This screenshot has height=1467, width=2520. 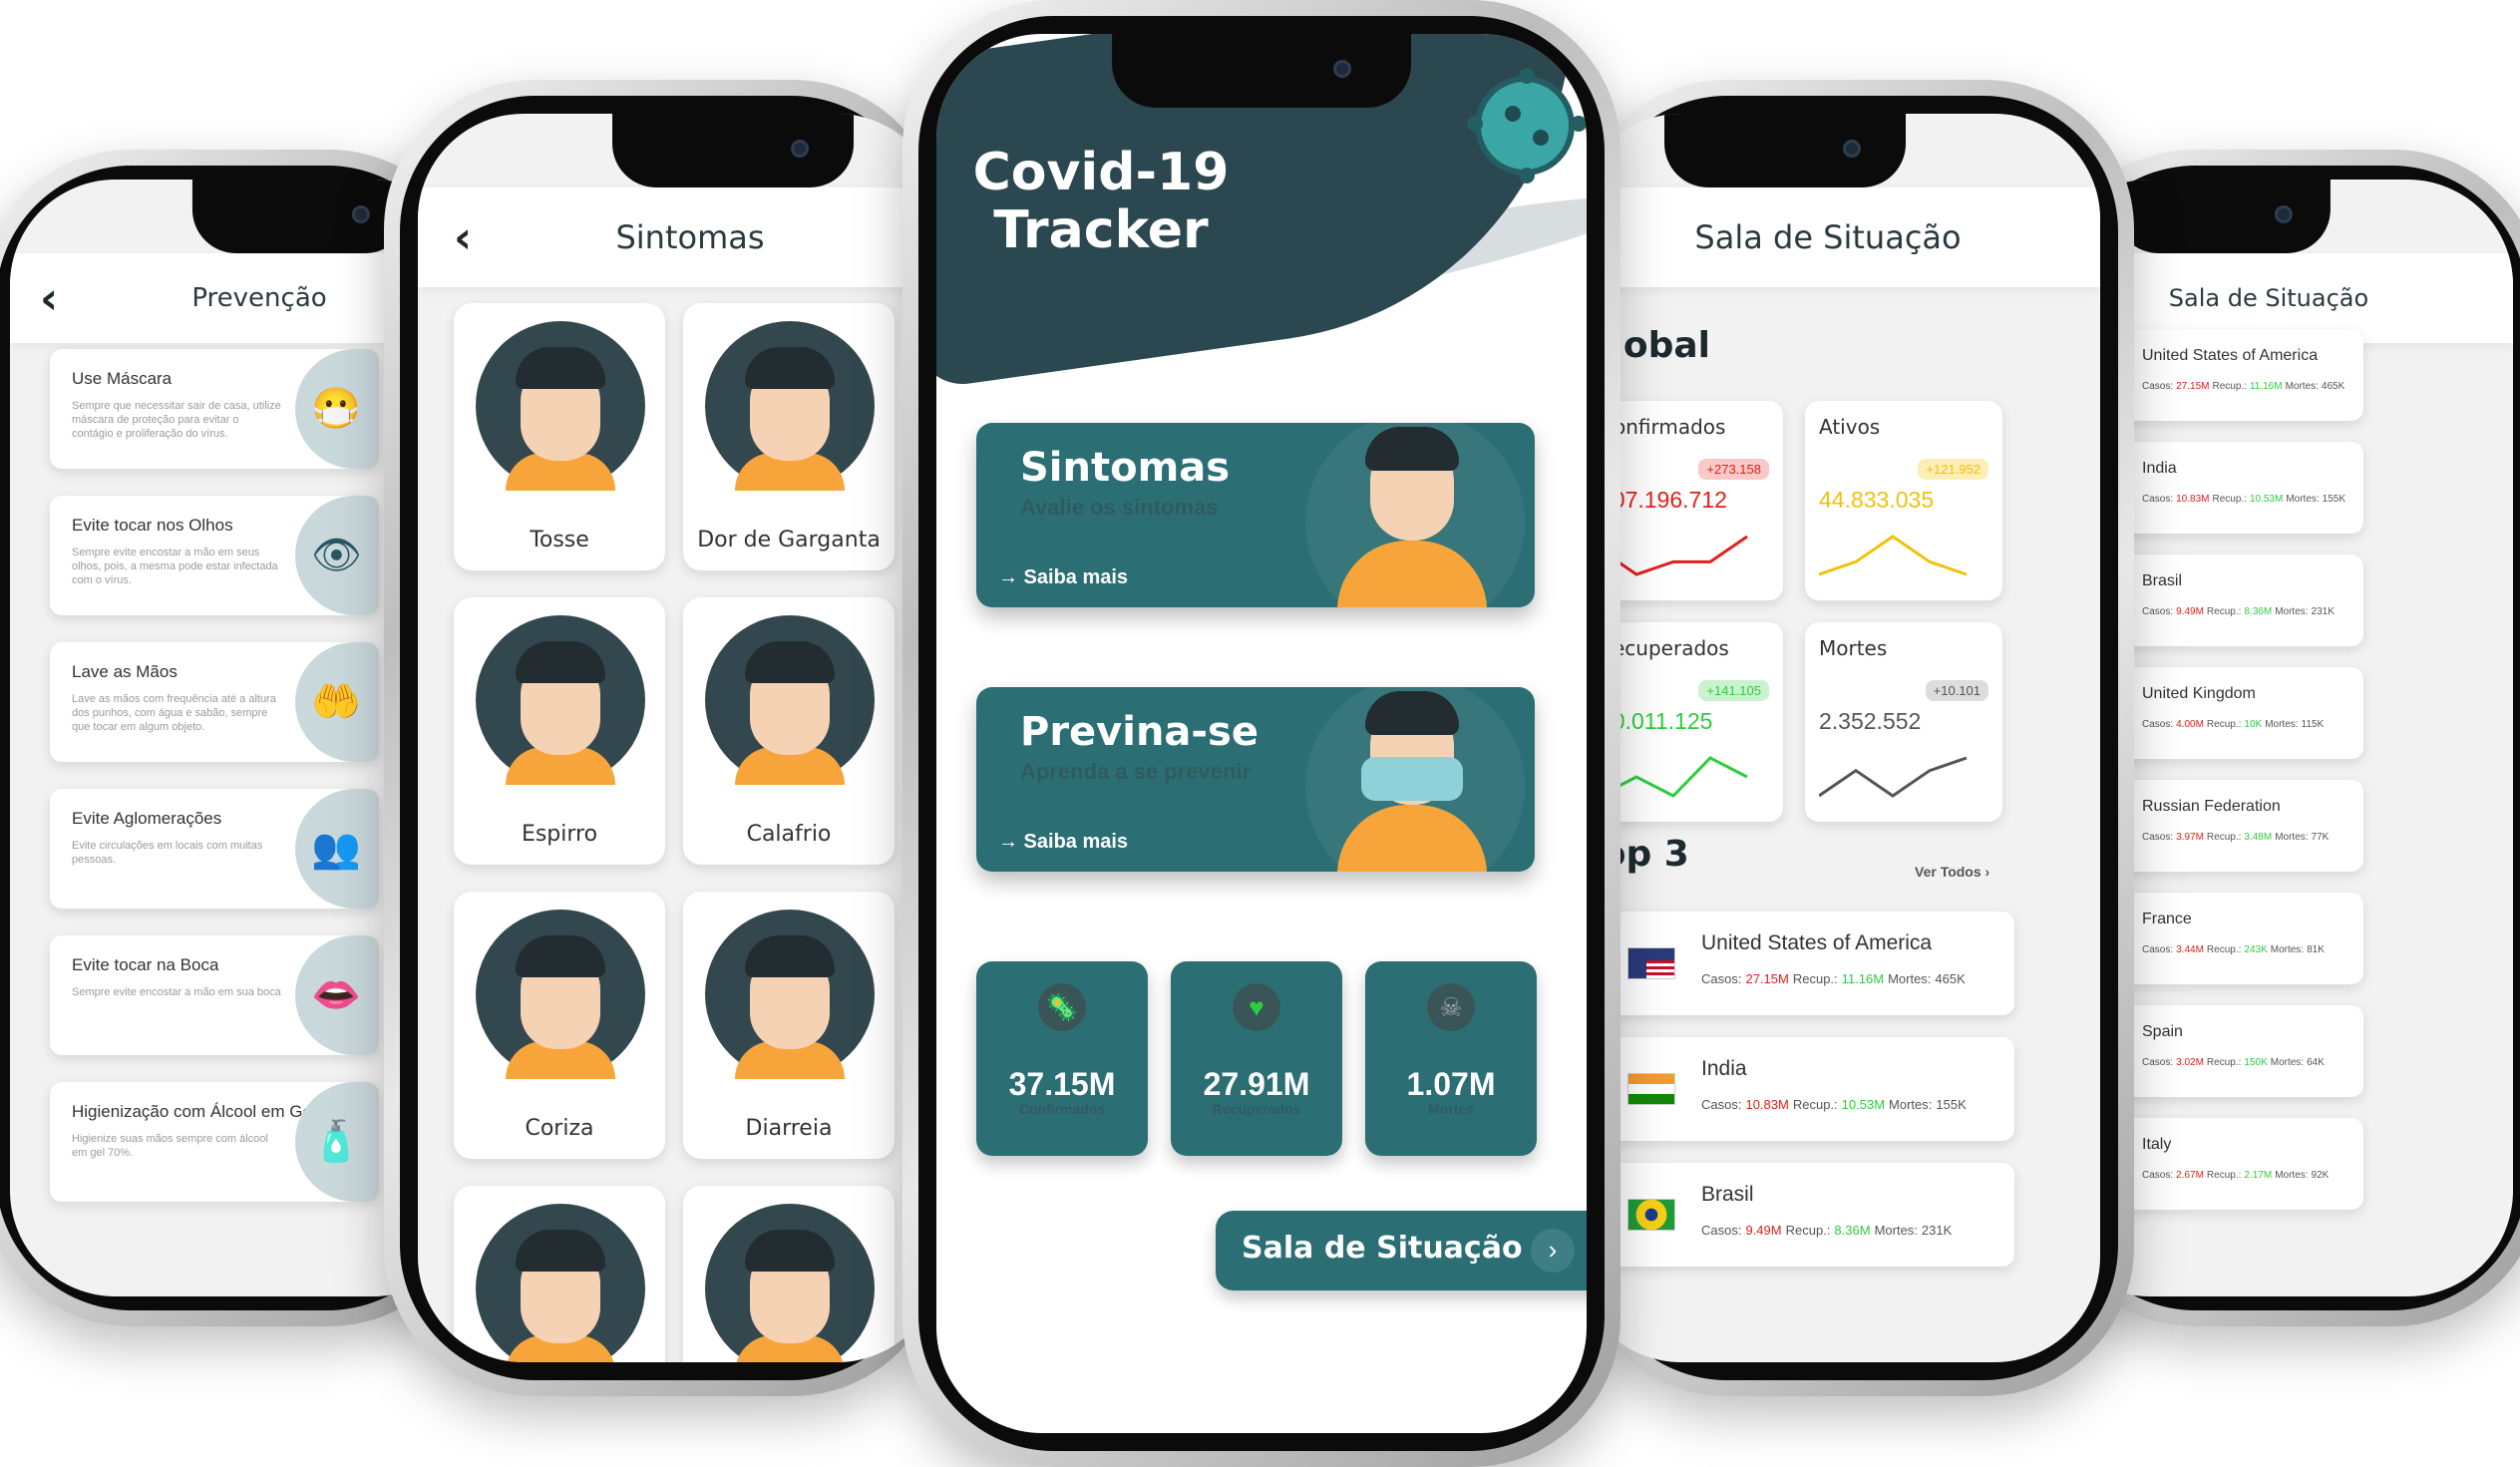 I want to click on stat-mortes: 155K, so click(x=1951, y=1105).